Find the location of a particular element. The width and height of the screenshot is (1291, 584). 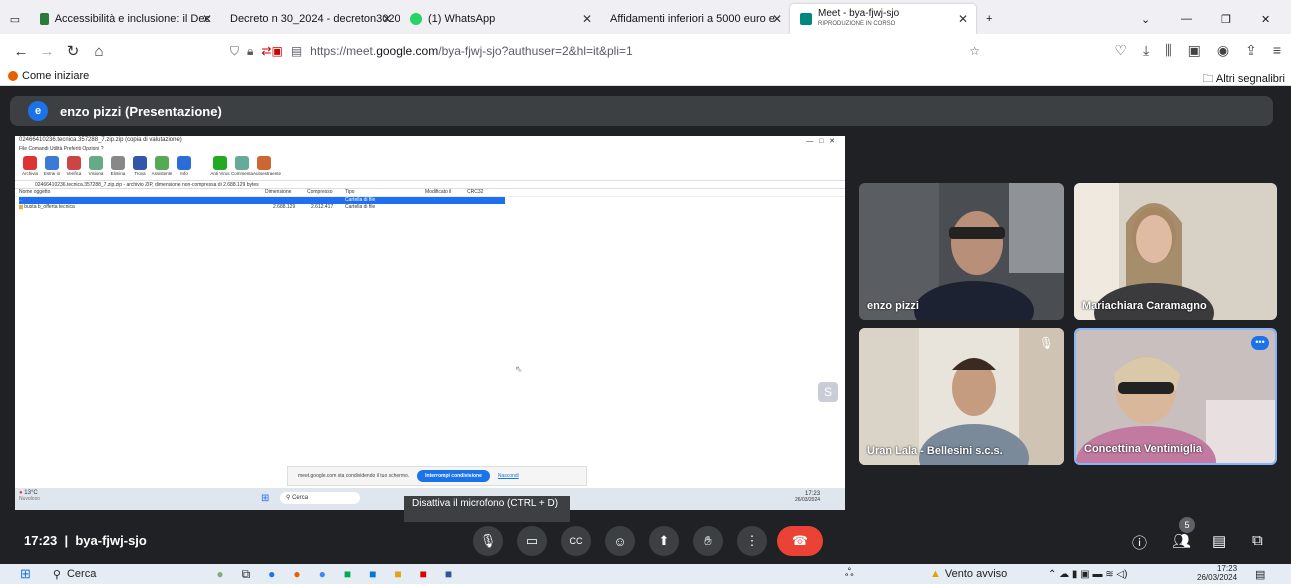

tab-accessibilita: Accessibilità e inclusione: il Dec ✕ is located at coordinates (125, 19).